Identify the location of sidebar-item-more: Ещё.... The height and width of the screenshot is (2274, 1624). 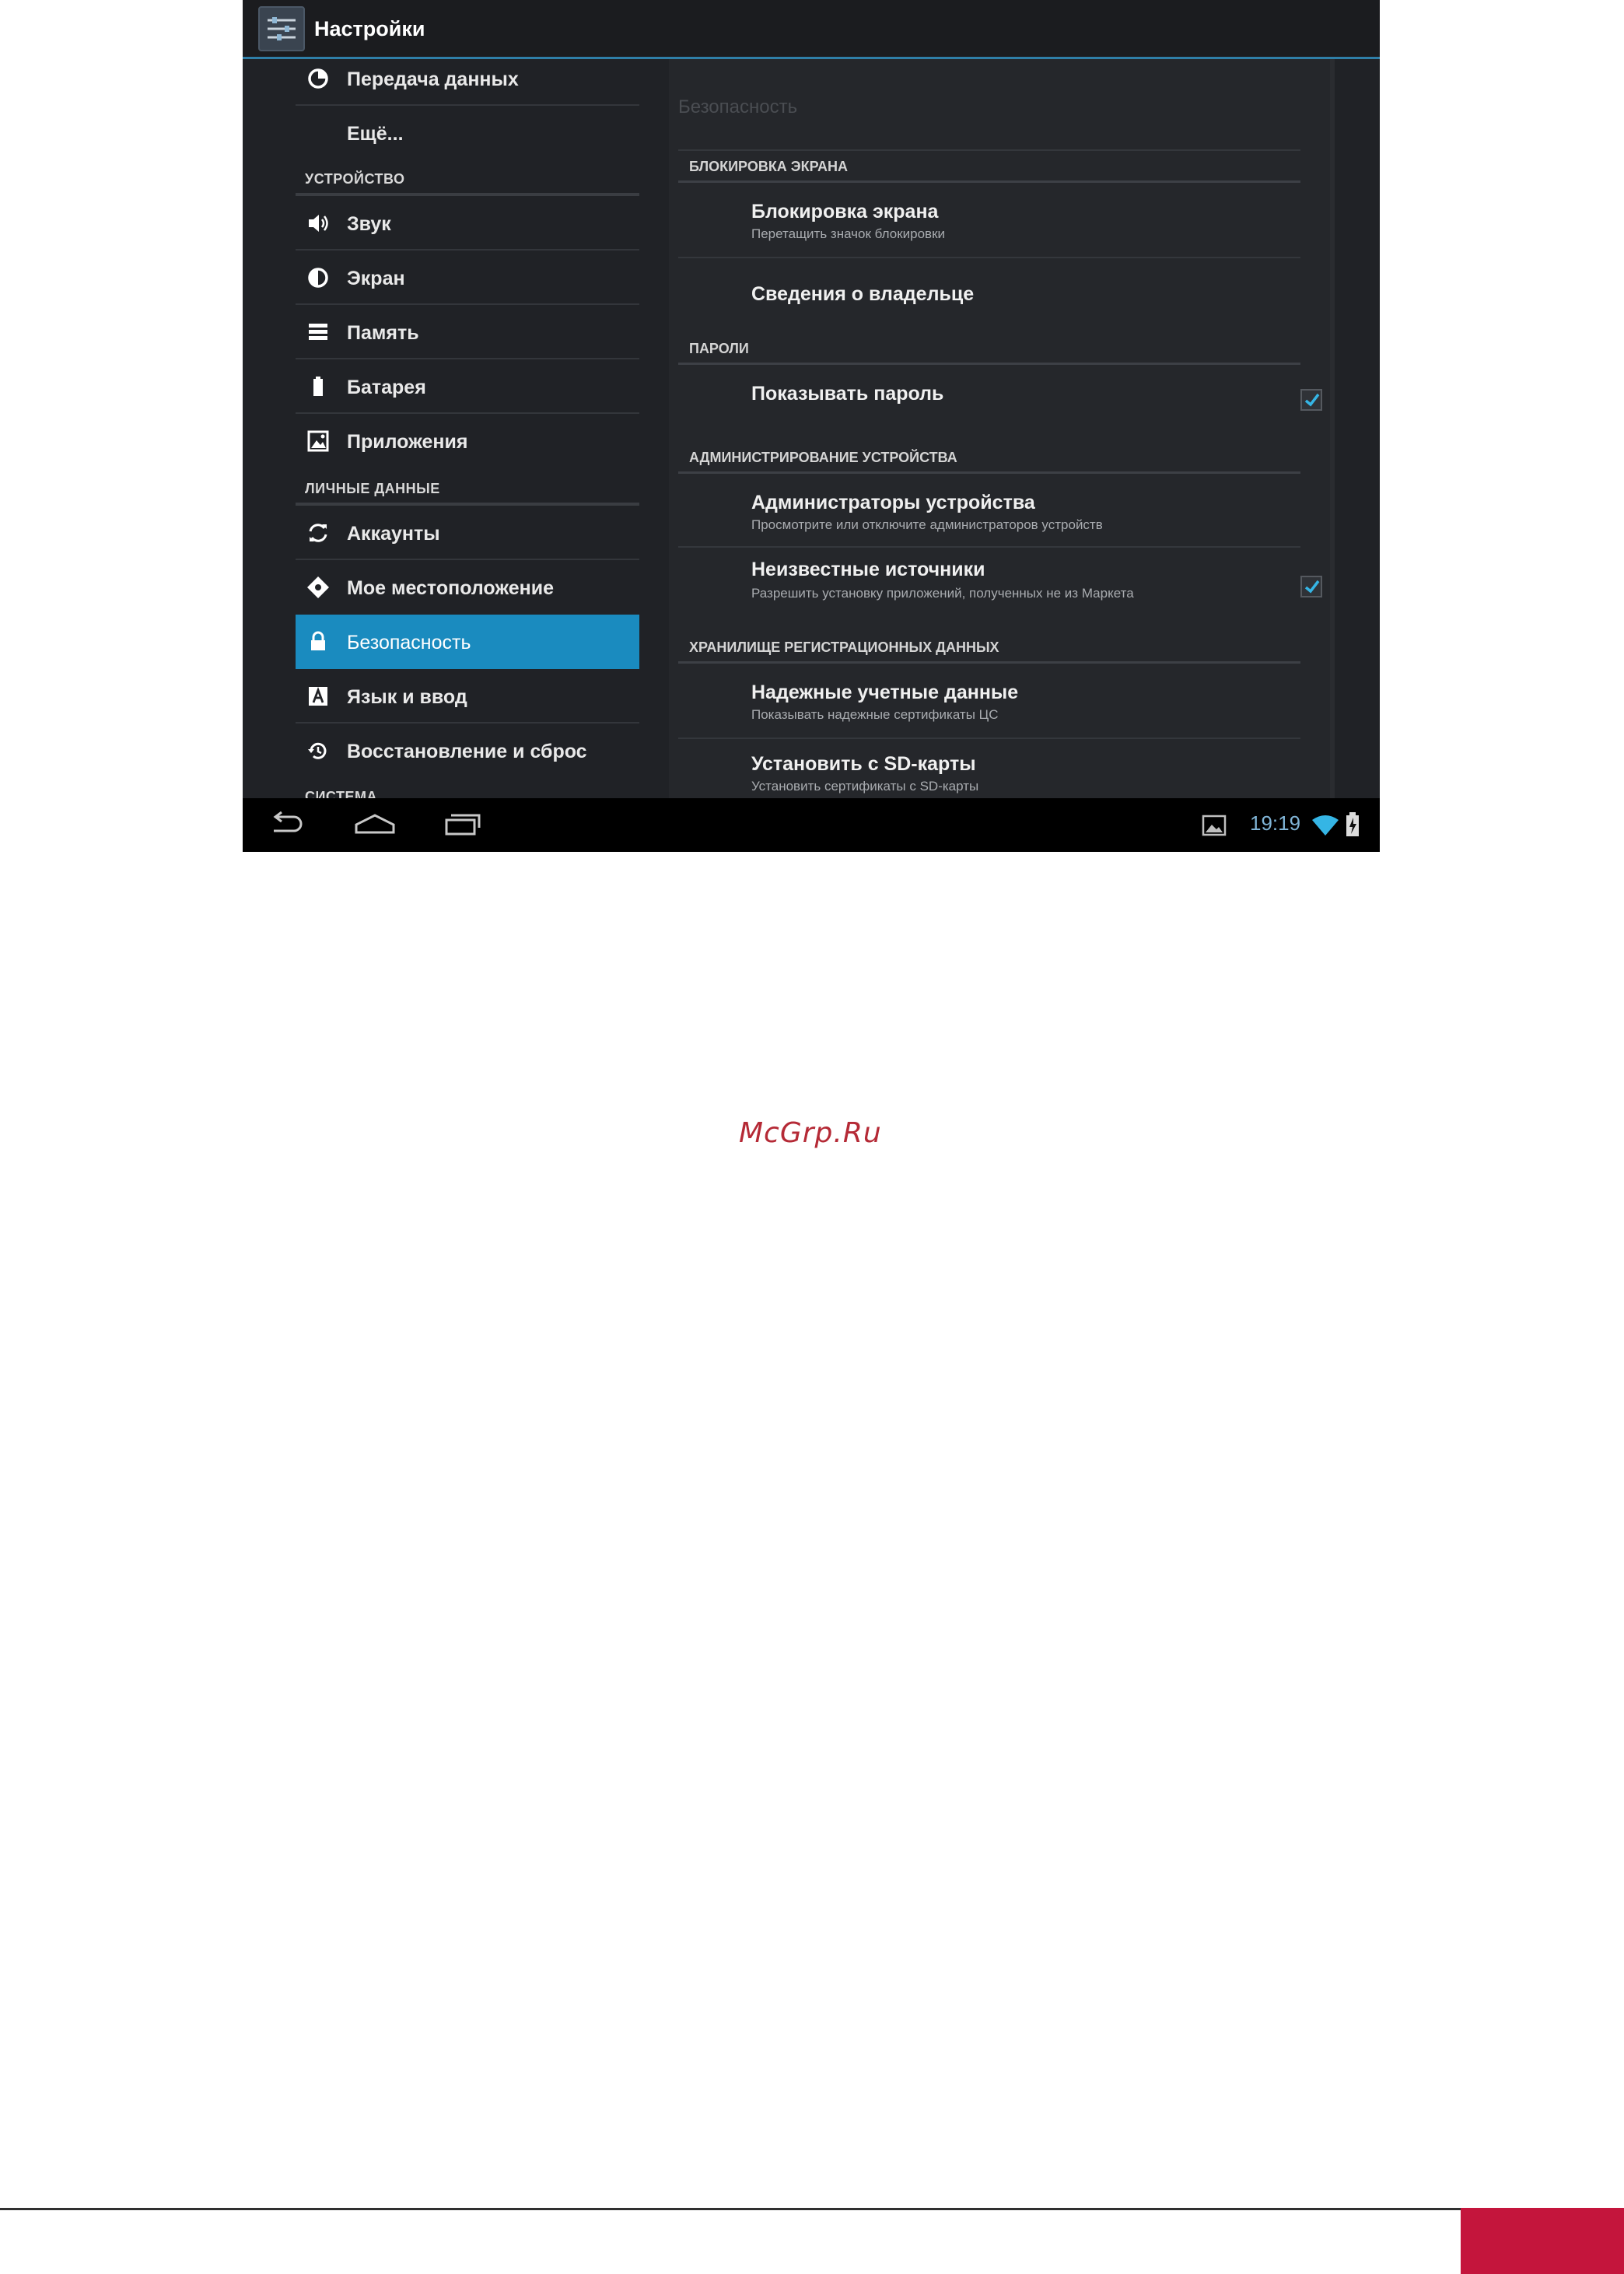
(468, 133).